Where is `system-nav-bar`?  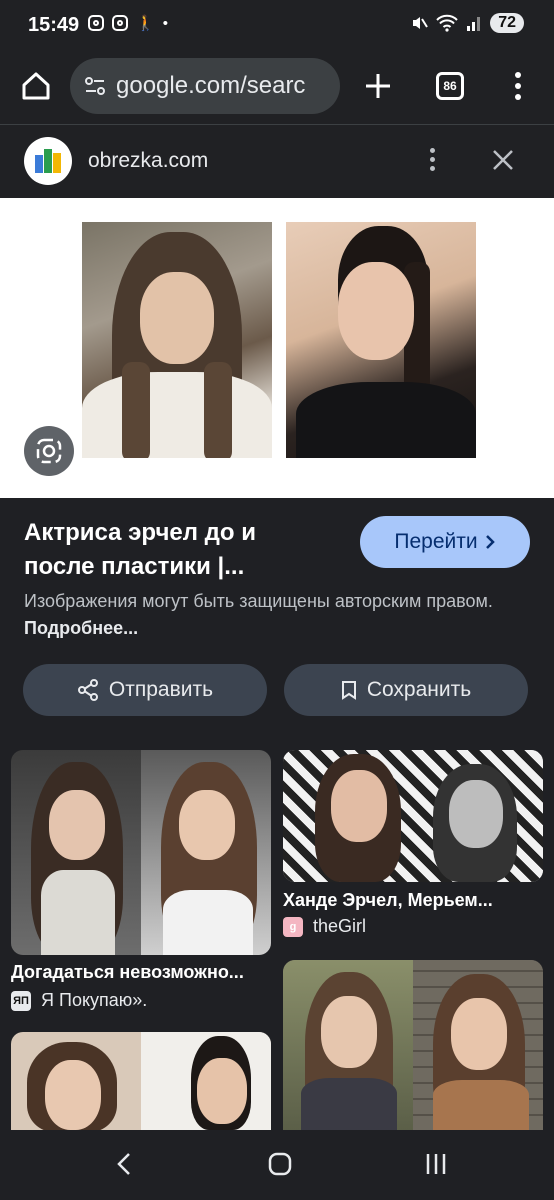 system-nav-bar is located at coordinates (277, 1165).